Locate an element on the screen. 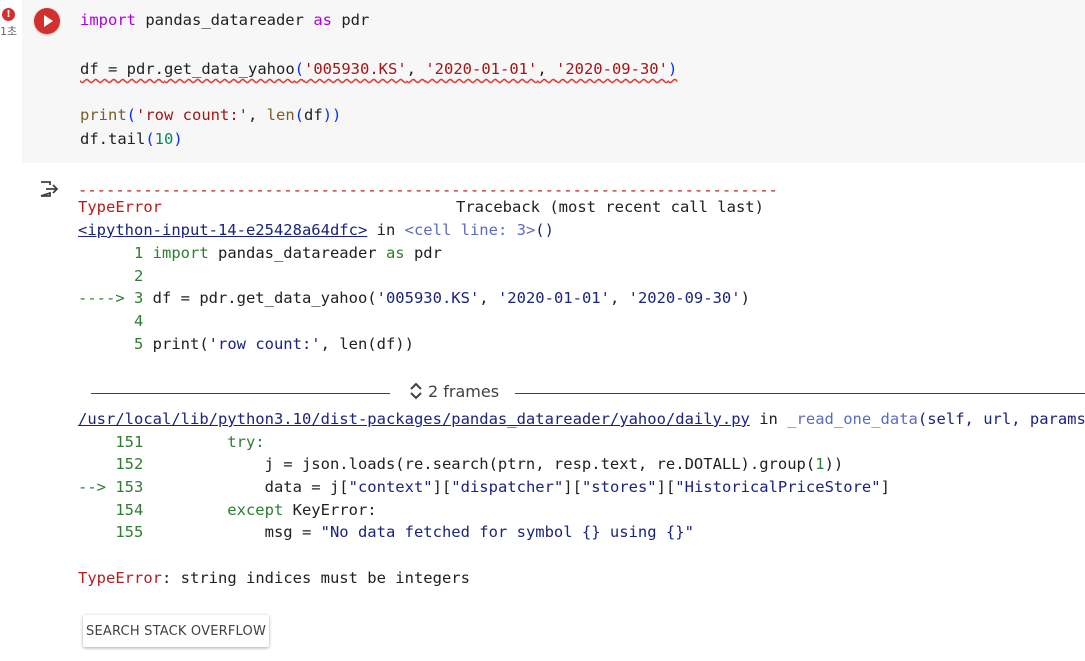 The height and width of the screenshot is (661, 1085). frames-divider-left is located at coordinates (240, 393).